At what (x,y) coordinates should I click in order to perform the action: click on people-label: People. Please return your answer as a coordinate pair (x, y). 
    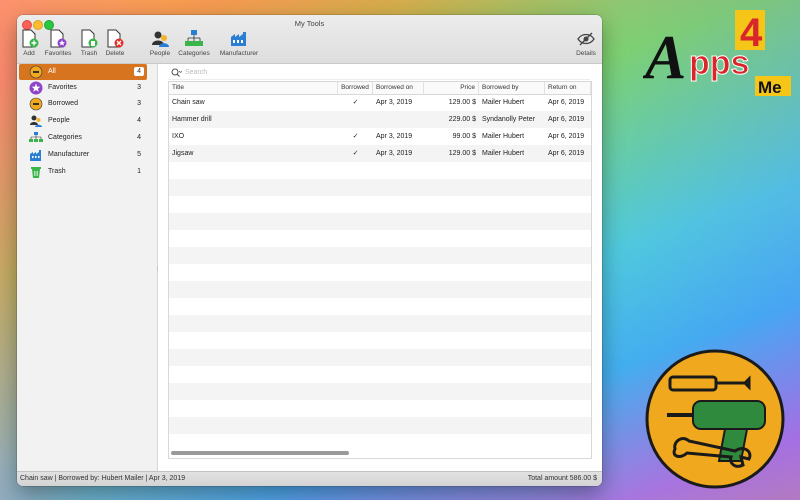
    Looking at the image, I should click on (160, 53).